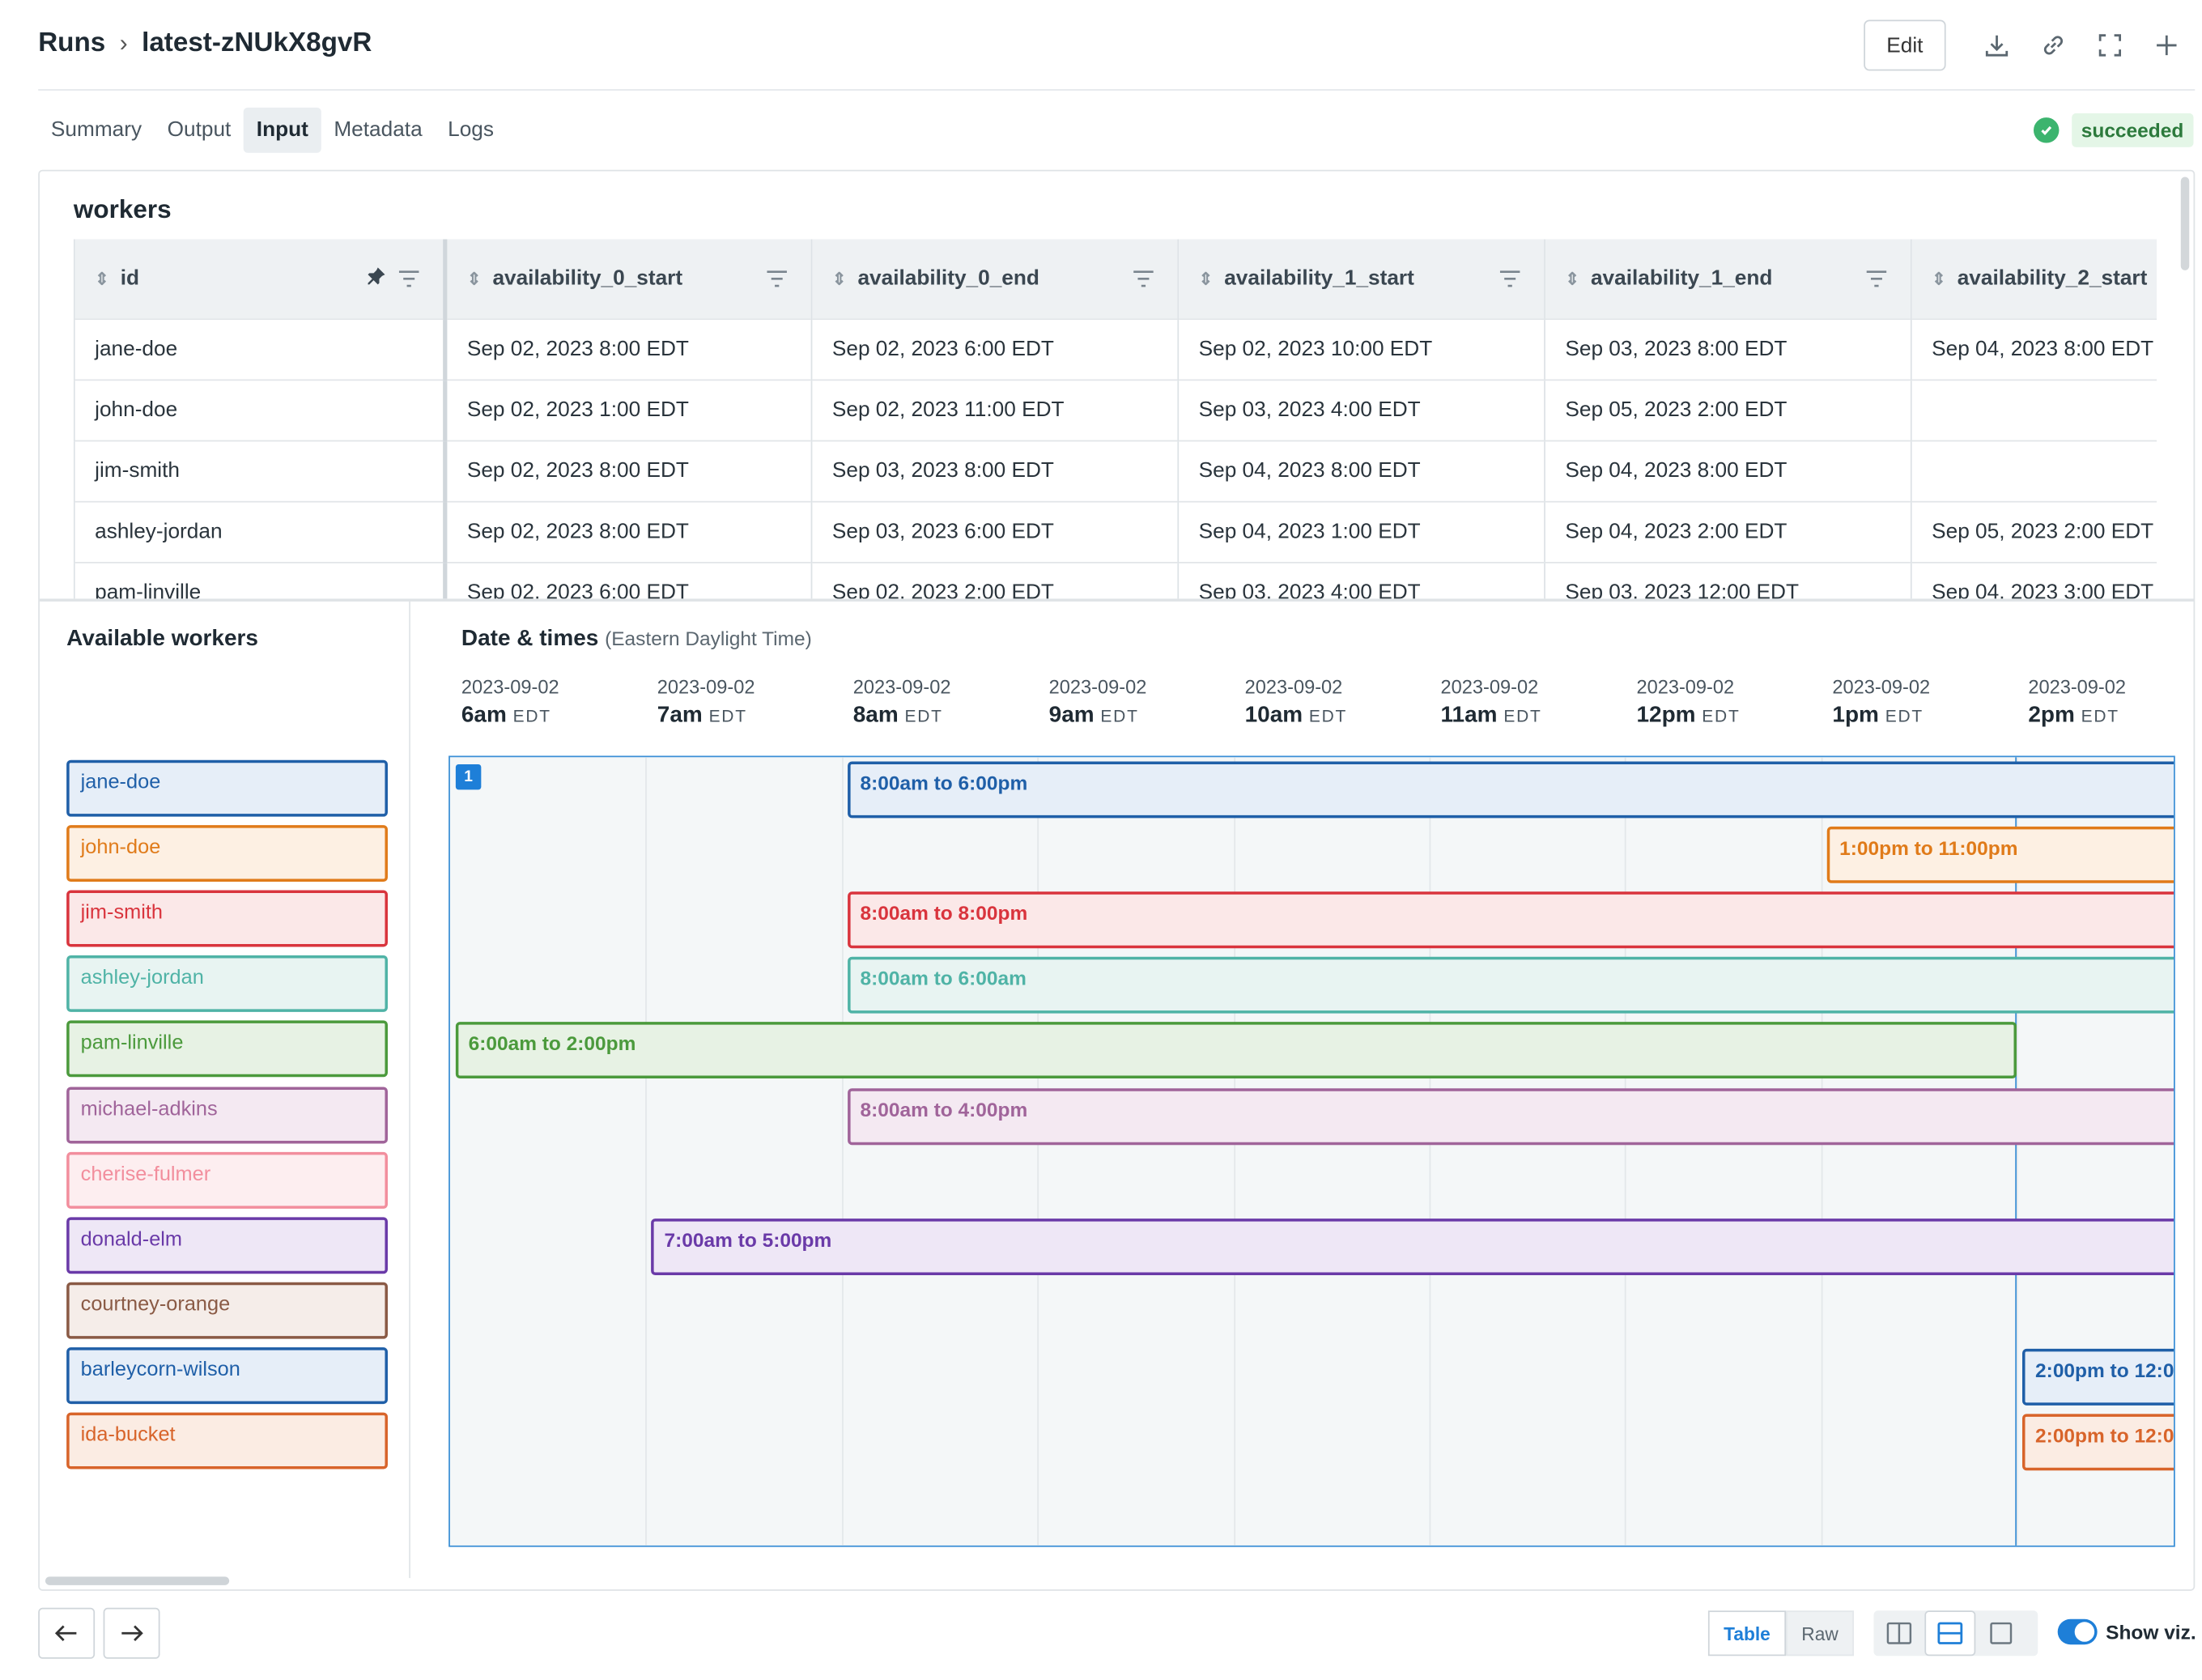  I want to click on availability-bar-ashley-jordan: 8:00am to 6:00am, so click(1510, 986).